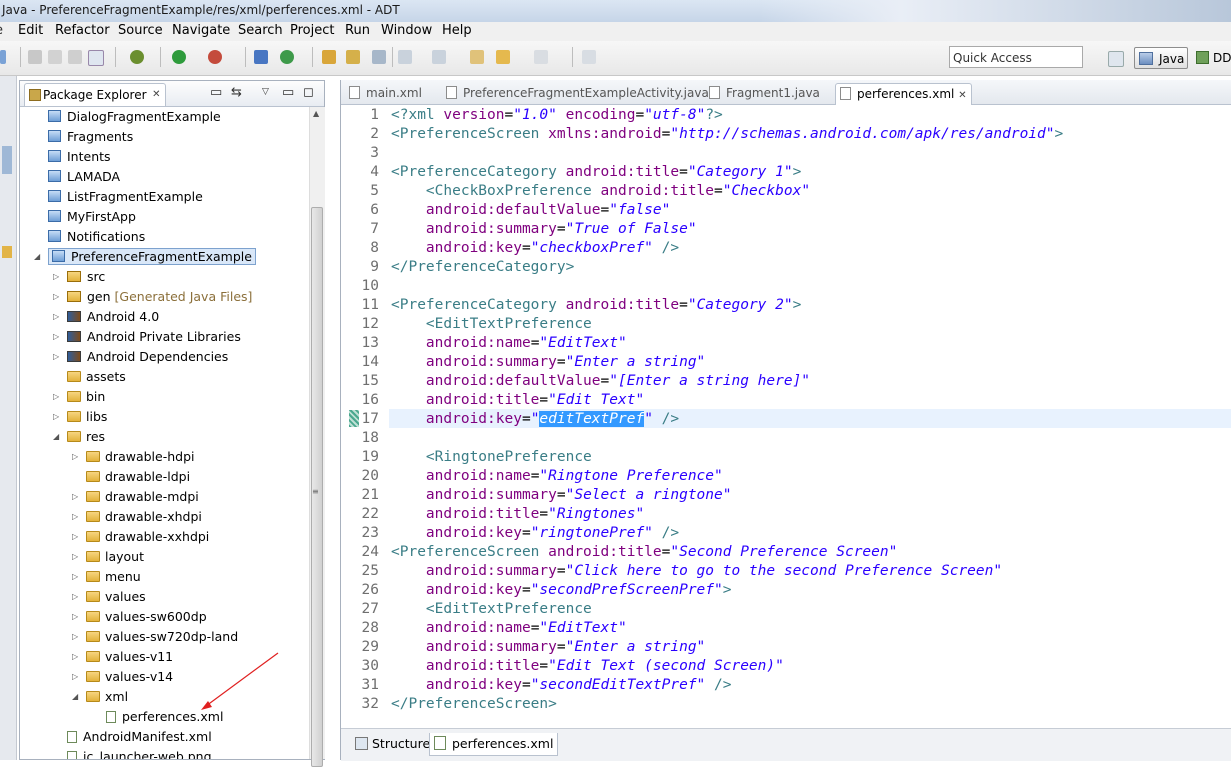 Image resolution: width=1231 pixels, height=767 pixels. Describe the element at coordinates (509, 343) in the screenshot. I see `code-line: android:name="EditText"` at that location.